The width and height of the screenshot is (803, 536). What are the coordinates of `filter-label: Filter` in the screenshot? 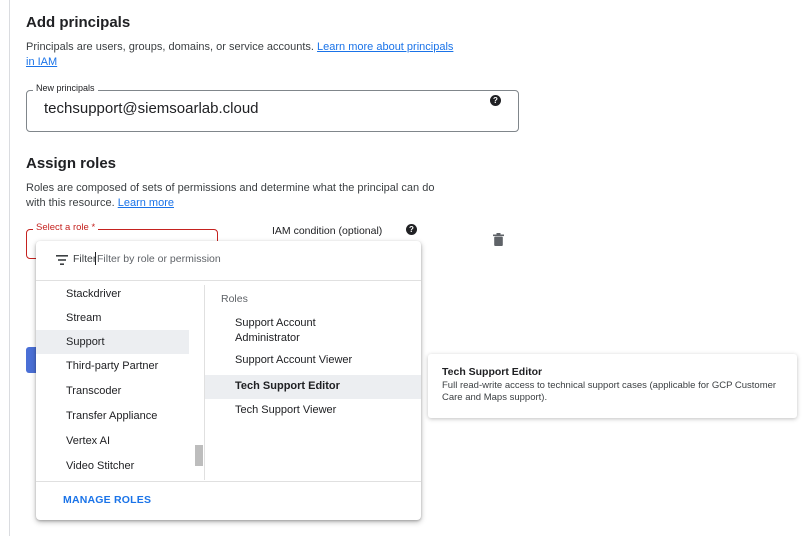 It's located at (85, 259).